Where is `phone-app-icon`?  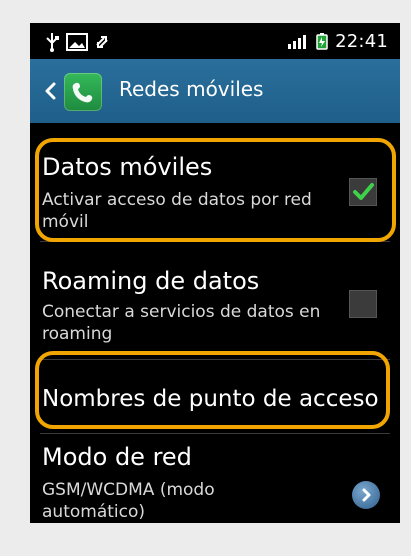 phone-app-icon is located at coordinates (83, 92).